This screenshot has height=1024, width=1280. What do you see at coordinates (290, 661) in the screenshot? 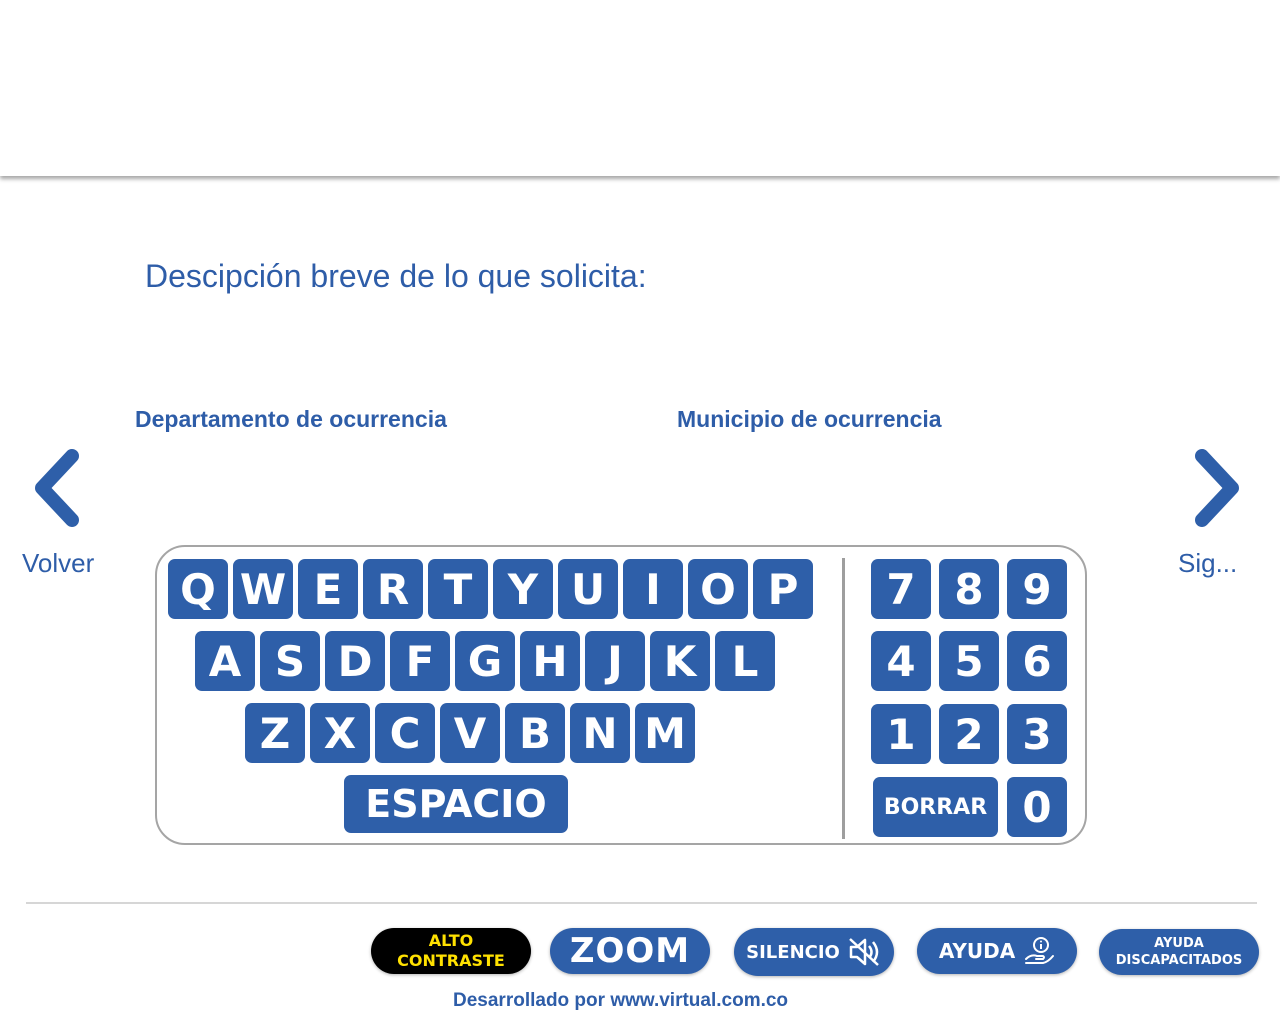
I see `key-s: S` at bounding box center [290, 661].